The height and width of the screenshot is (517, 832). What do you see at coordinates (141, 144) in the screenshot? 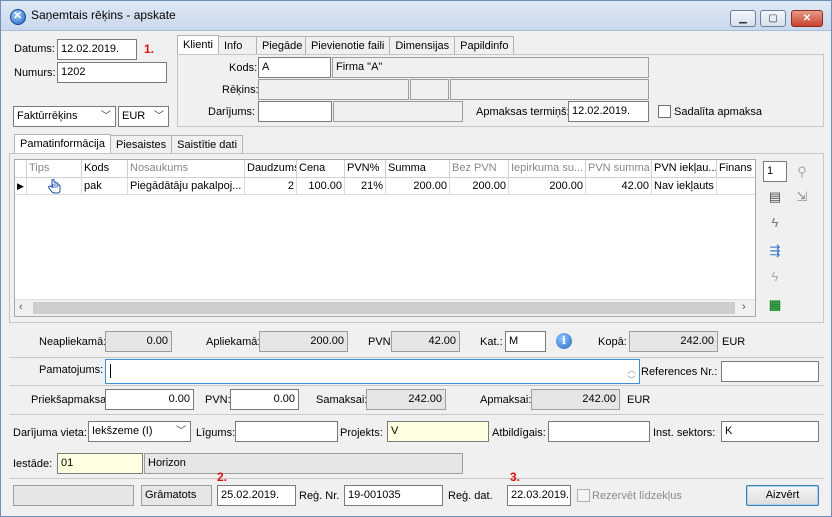
I see `tab-piesaistes: Piesaistes` at bounding box center [141, 144].